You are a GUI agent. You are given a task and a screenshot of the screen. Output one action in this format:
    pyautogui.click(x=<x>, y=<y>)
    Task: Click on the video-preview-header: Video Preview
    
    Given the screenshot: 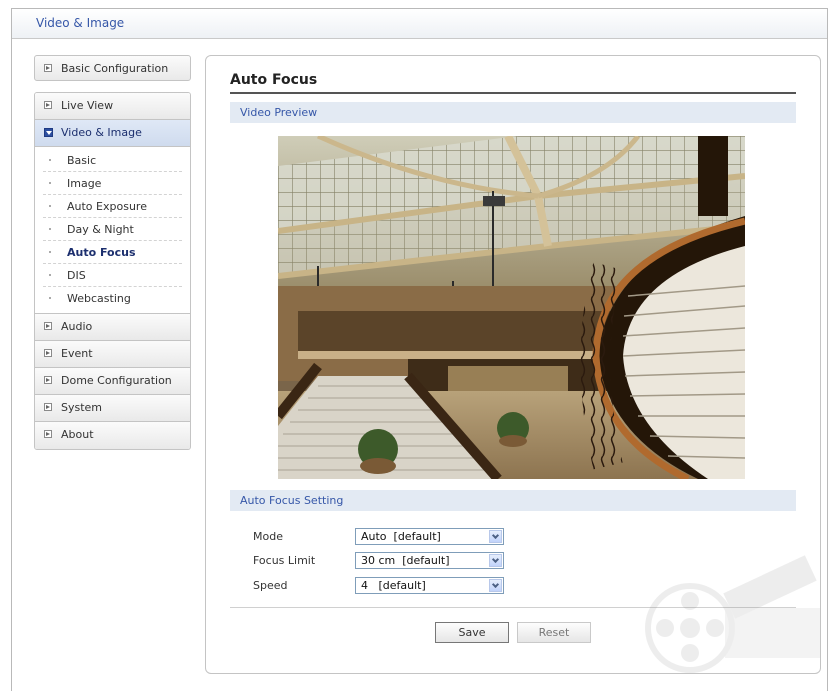 What is the action you would take?
    pyautogui.click(x=513, y=112)
    